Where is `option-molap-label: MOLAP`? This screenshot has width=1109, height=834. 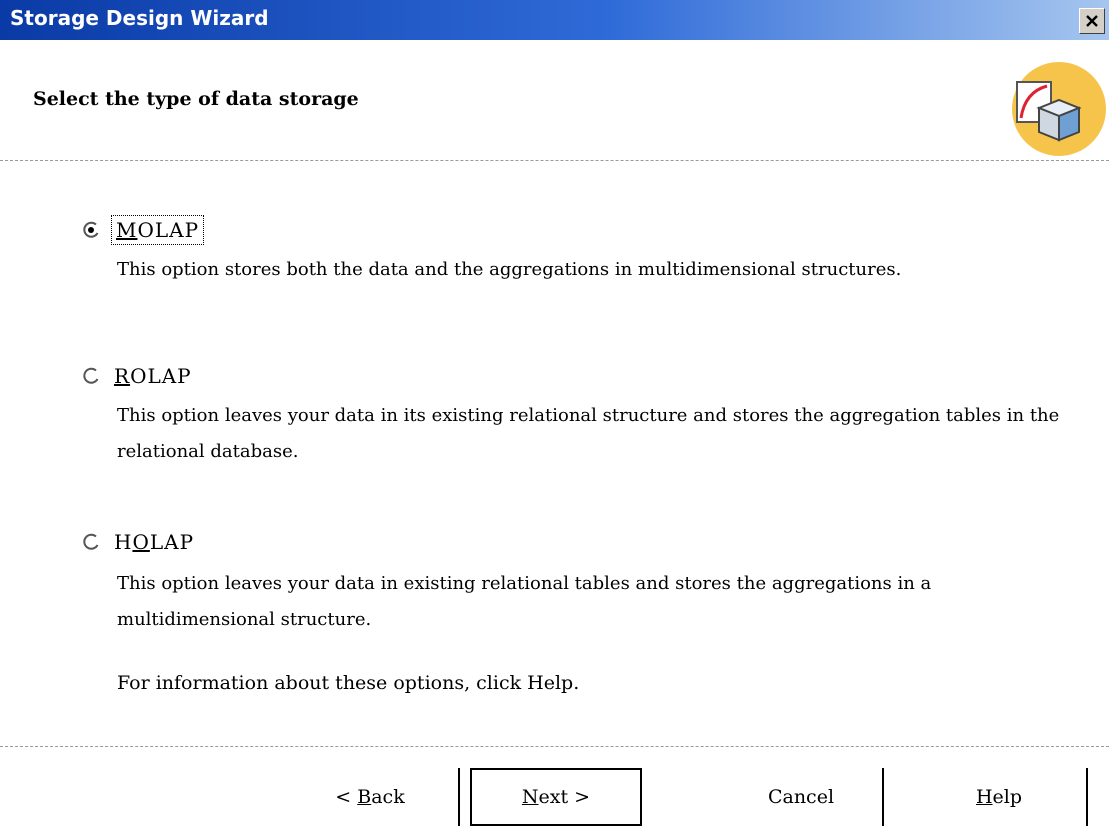
option-molap-label: MOLAP is located at coordinates (157, 230).